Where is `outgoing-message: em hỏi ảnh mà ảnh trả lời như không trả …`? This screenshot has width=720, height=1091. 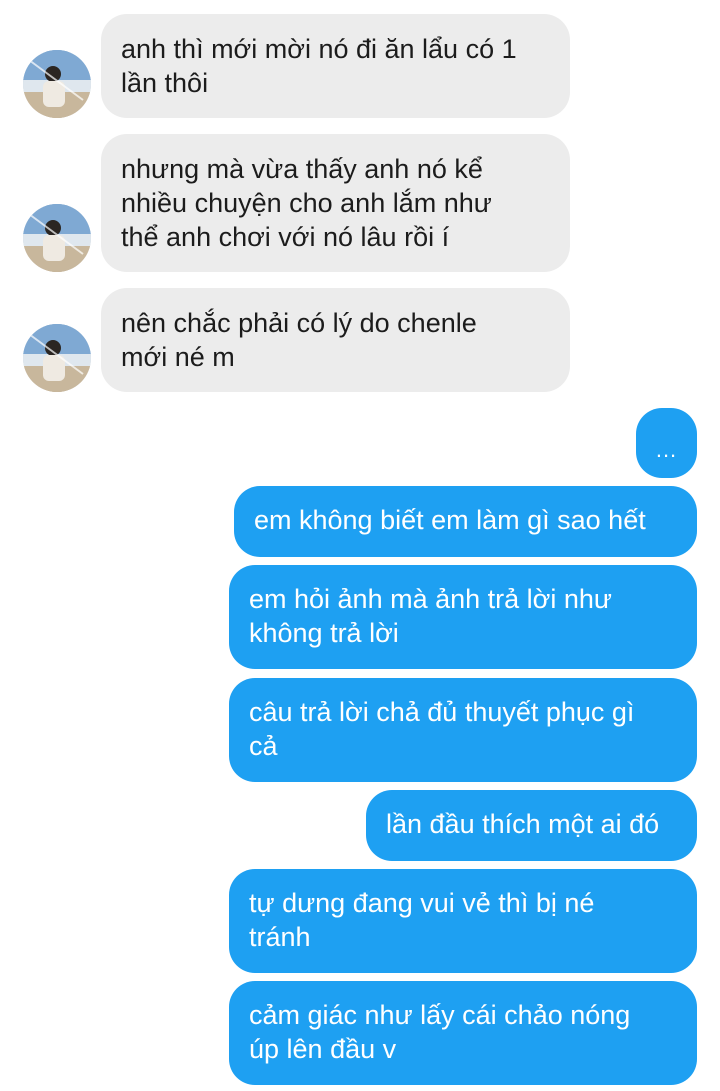
outgoing-message: em hỏi ảnh mà ảnh trả lời như không trả … is located at coordinates (463, 617).